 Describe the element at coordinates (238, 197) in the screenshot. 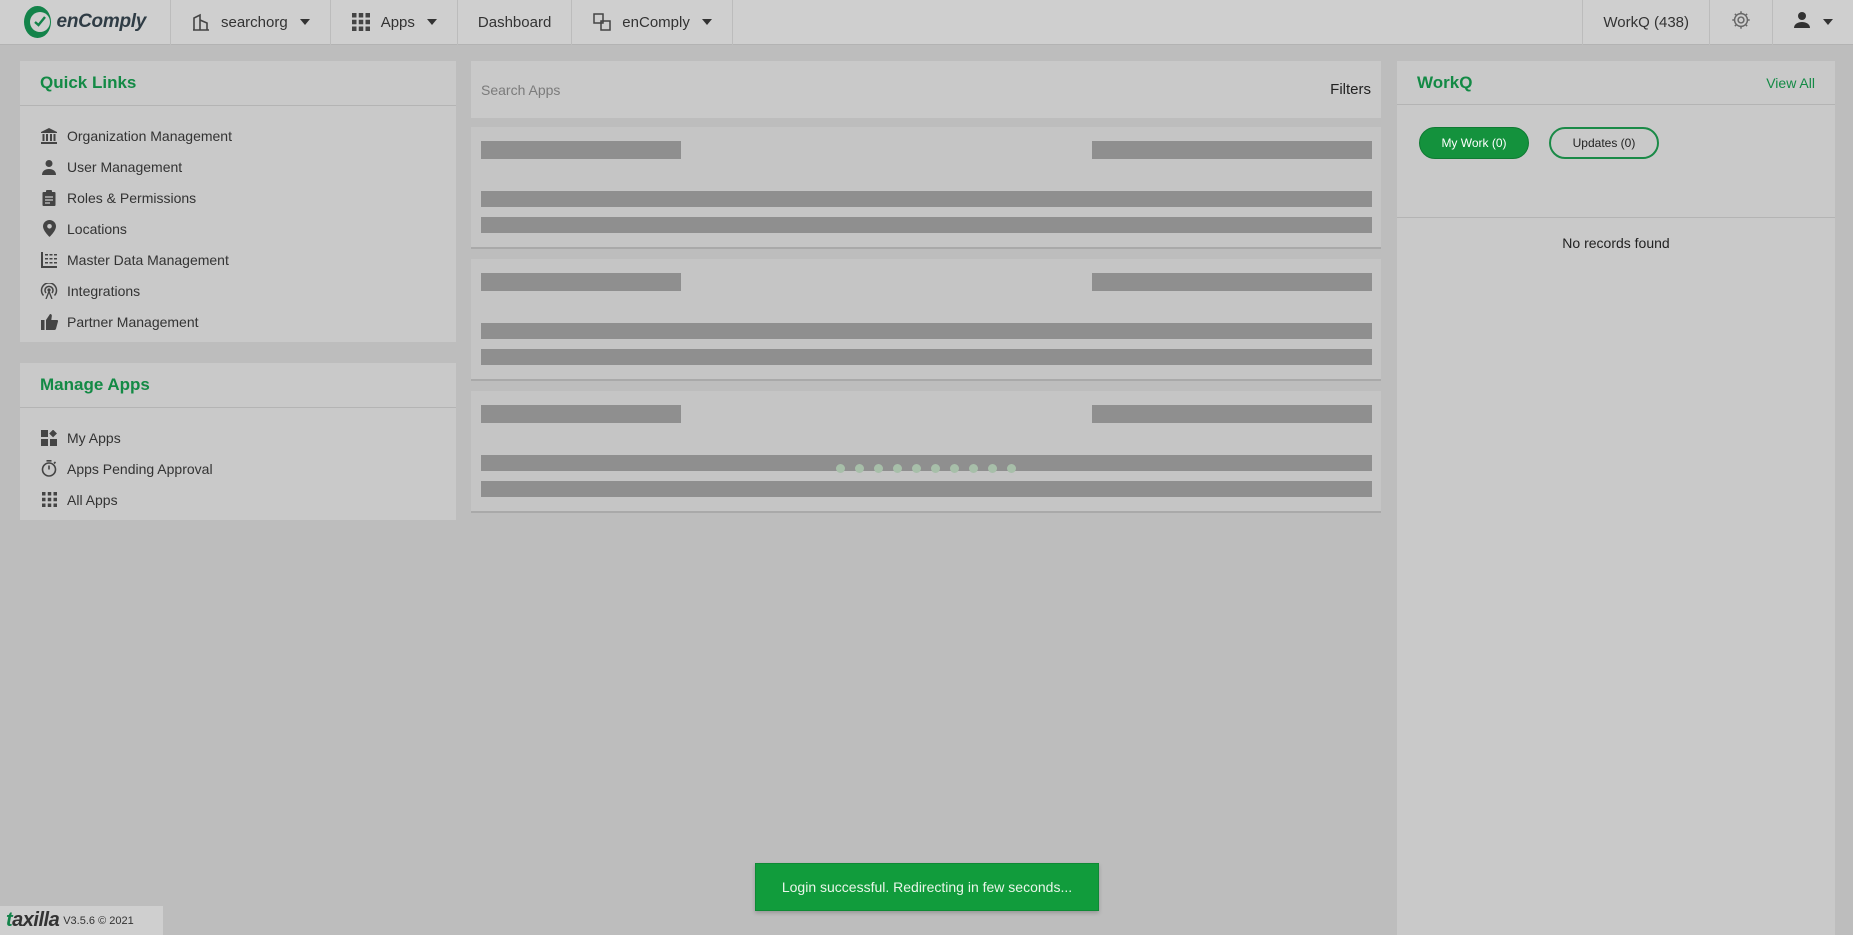

I see `quick-link-roles-permissions: Roles & Permissions` at that location.